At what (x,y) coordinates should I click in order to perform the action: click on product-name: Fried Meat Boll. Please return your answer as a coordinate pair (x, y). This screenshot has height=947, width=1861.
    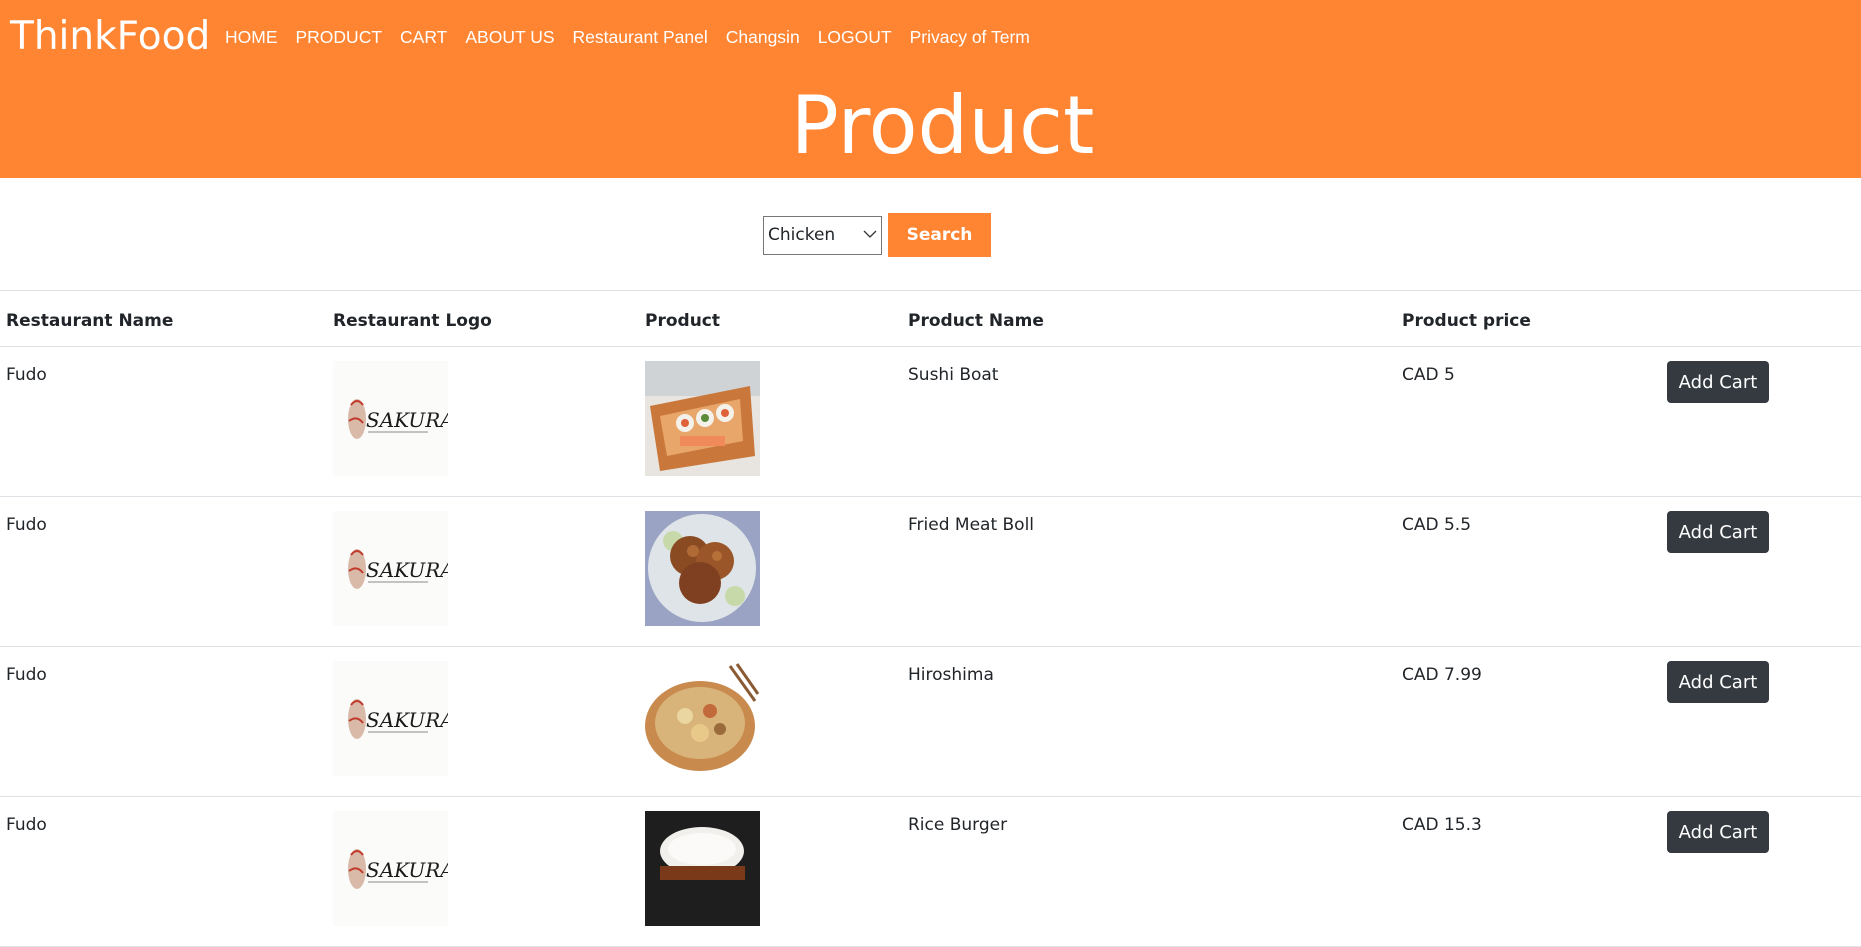
    Looking at the image, I should click on (971, 525).